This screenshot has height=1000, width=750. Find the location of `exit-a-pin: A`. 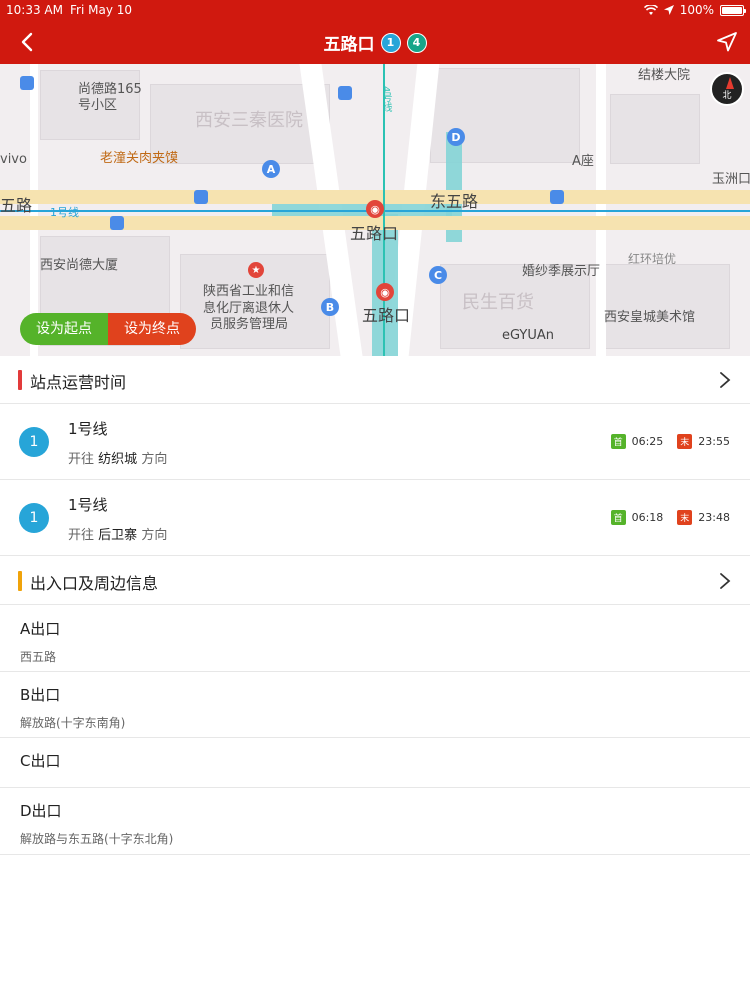

exit-a-pin: A is located at coordinates (271, 169).